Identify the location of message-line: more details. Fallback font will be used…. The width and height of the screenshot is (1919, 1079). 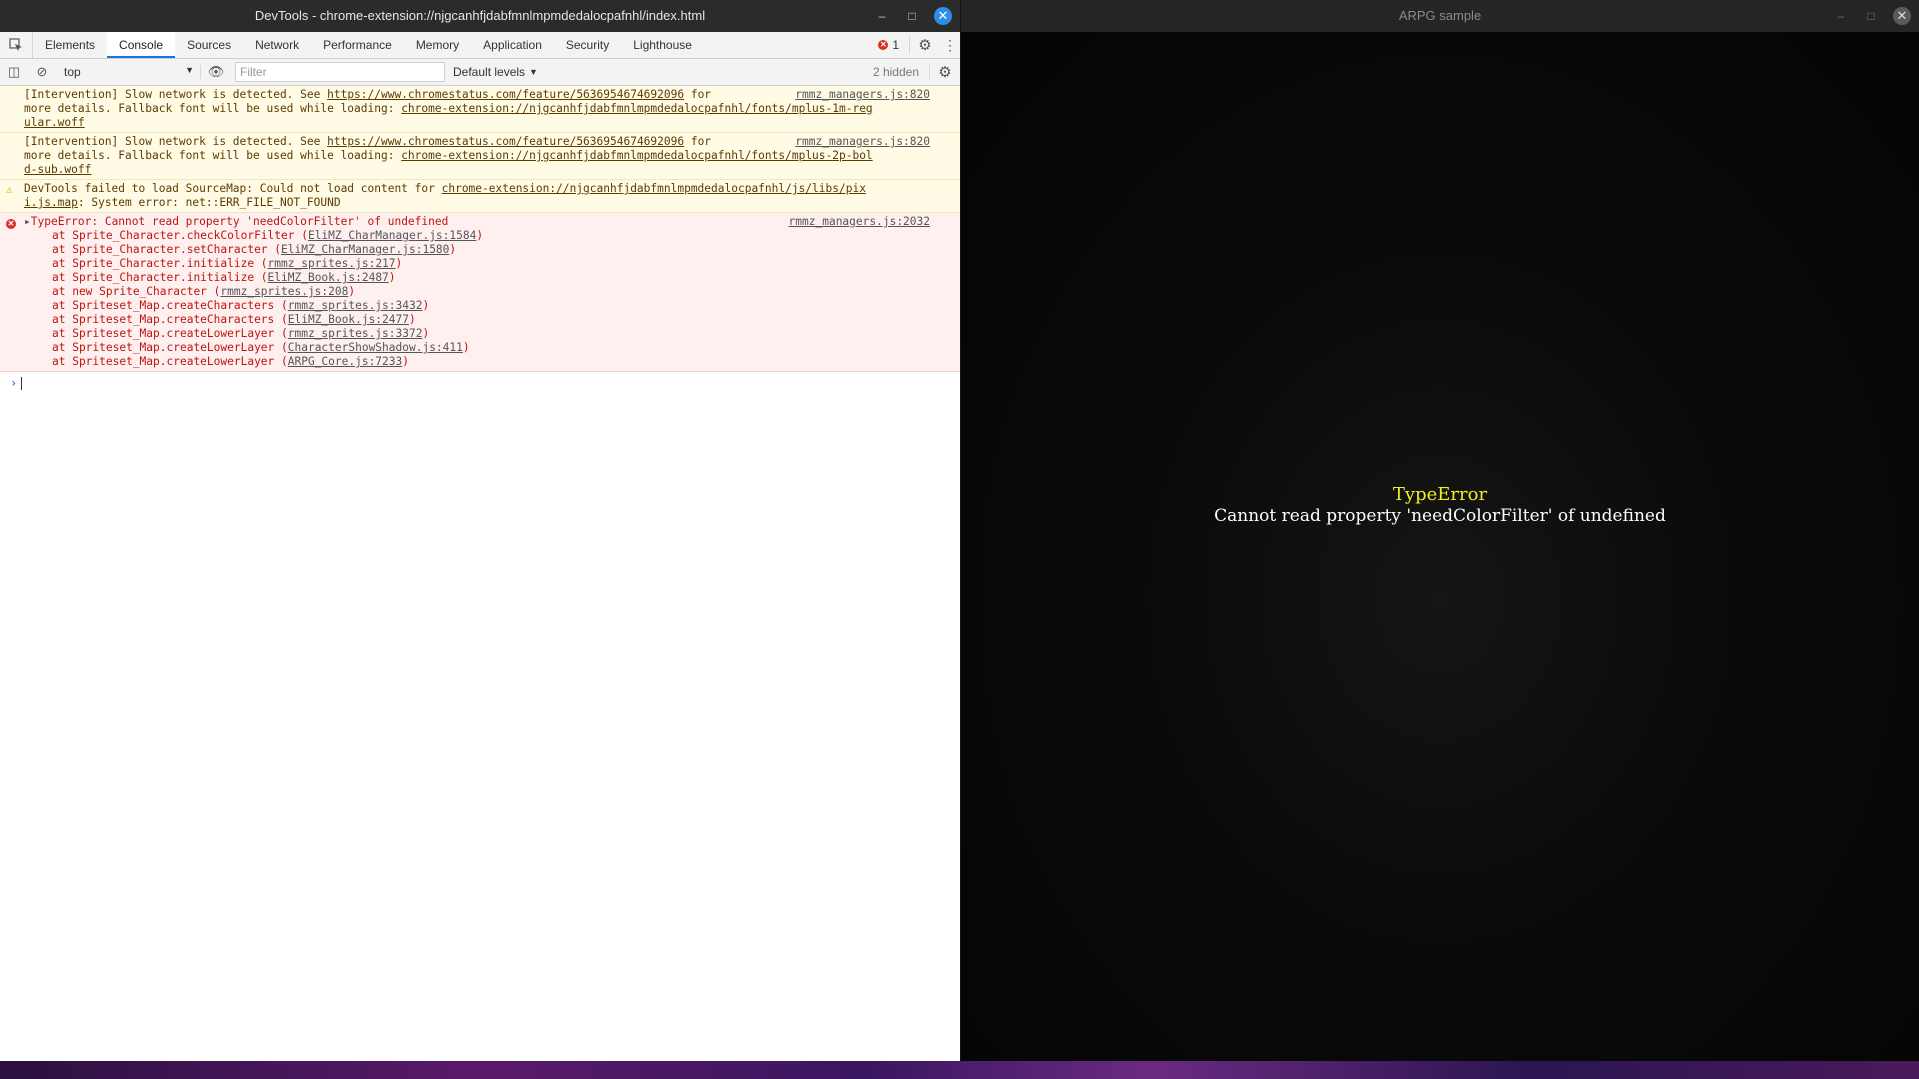
(477, 156).